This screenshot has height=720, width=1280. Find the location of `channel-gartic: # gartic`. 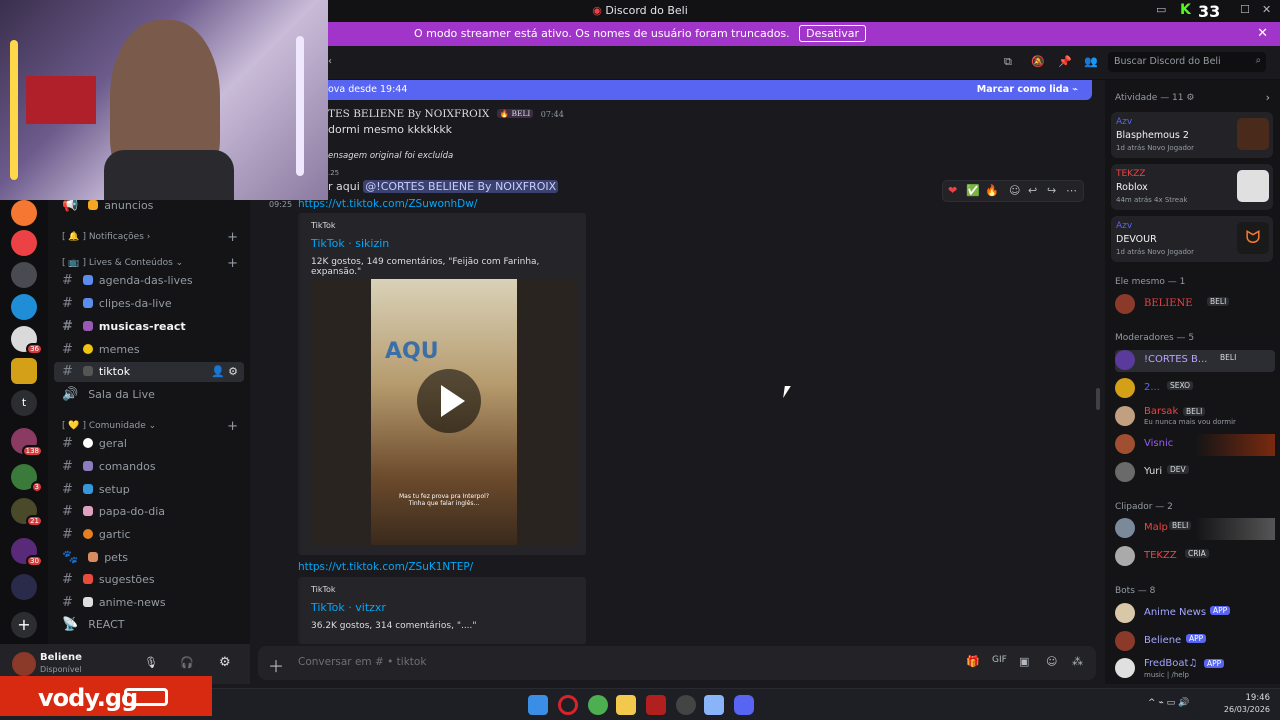

channel-gartic: # gartic is located at coordinates (149, 535).